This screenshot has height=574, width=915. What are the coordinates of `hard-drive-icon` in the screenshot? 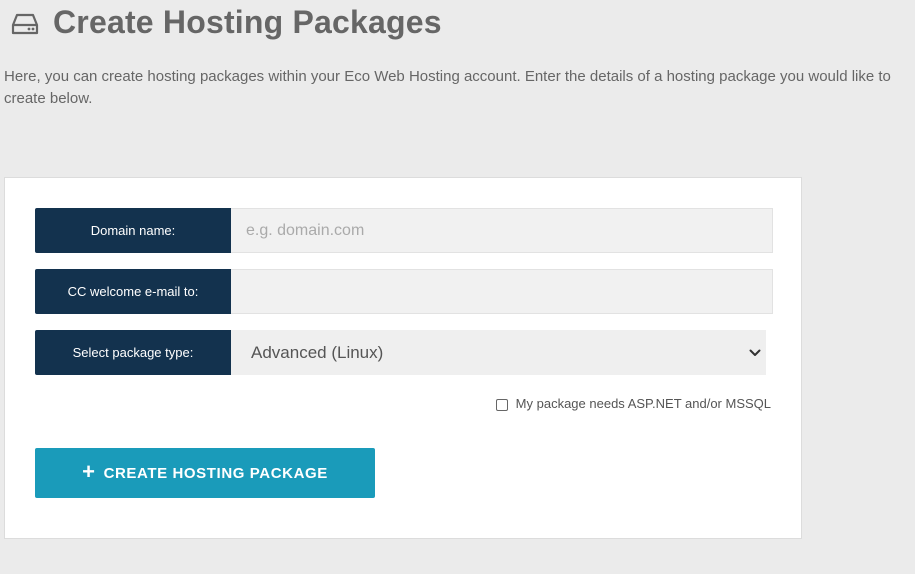 It's located at (25, 24).